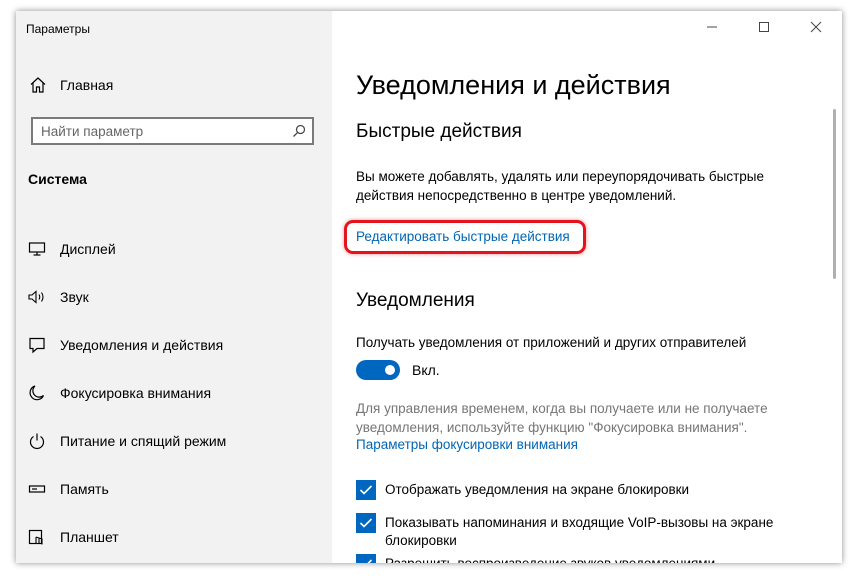 The height and width of the screenshot is (580, 860). What do you see at coordinates (37, 441) in the screenshot?
I see `power-icon` at bounding box center [37, 441].